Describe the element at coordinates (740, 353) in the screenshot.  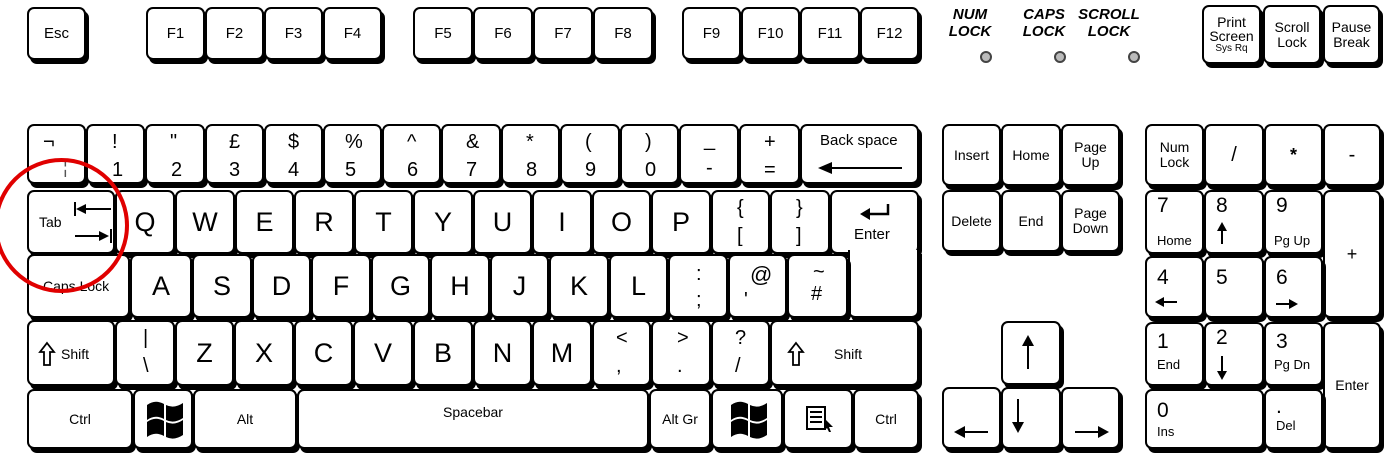
I see `slash-key: ? /` at that location.